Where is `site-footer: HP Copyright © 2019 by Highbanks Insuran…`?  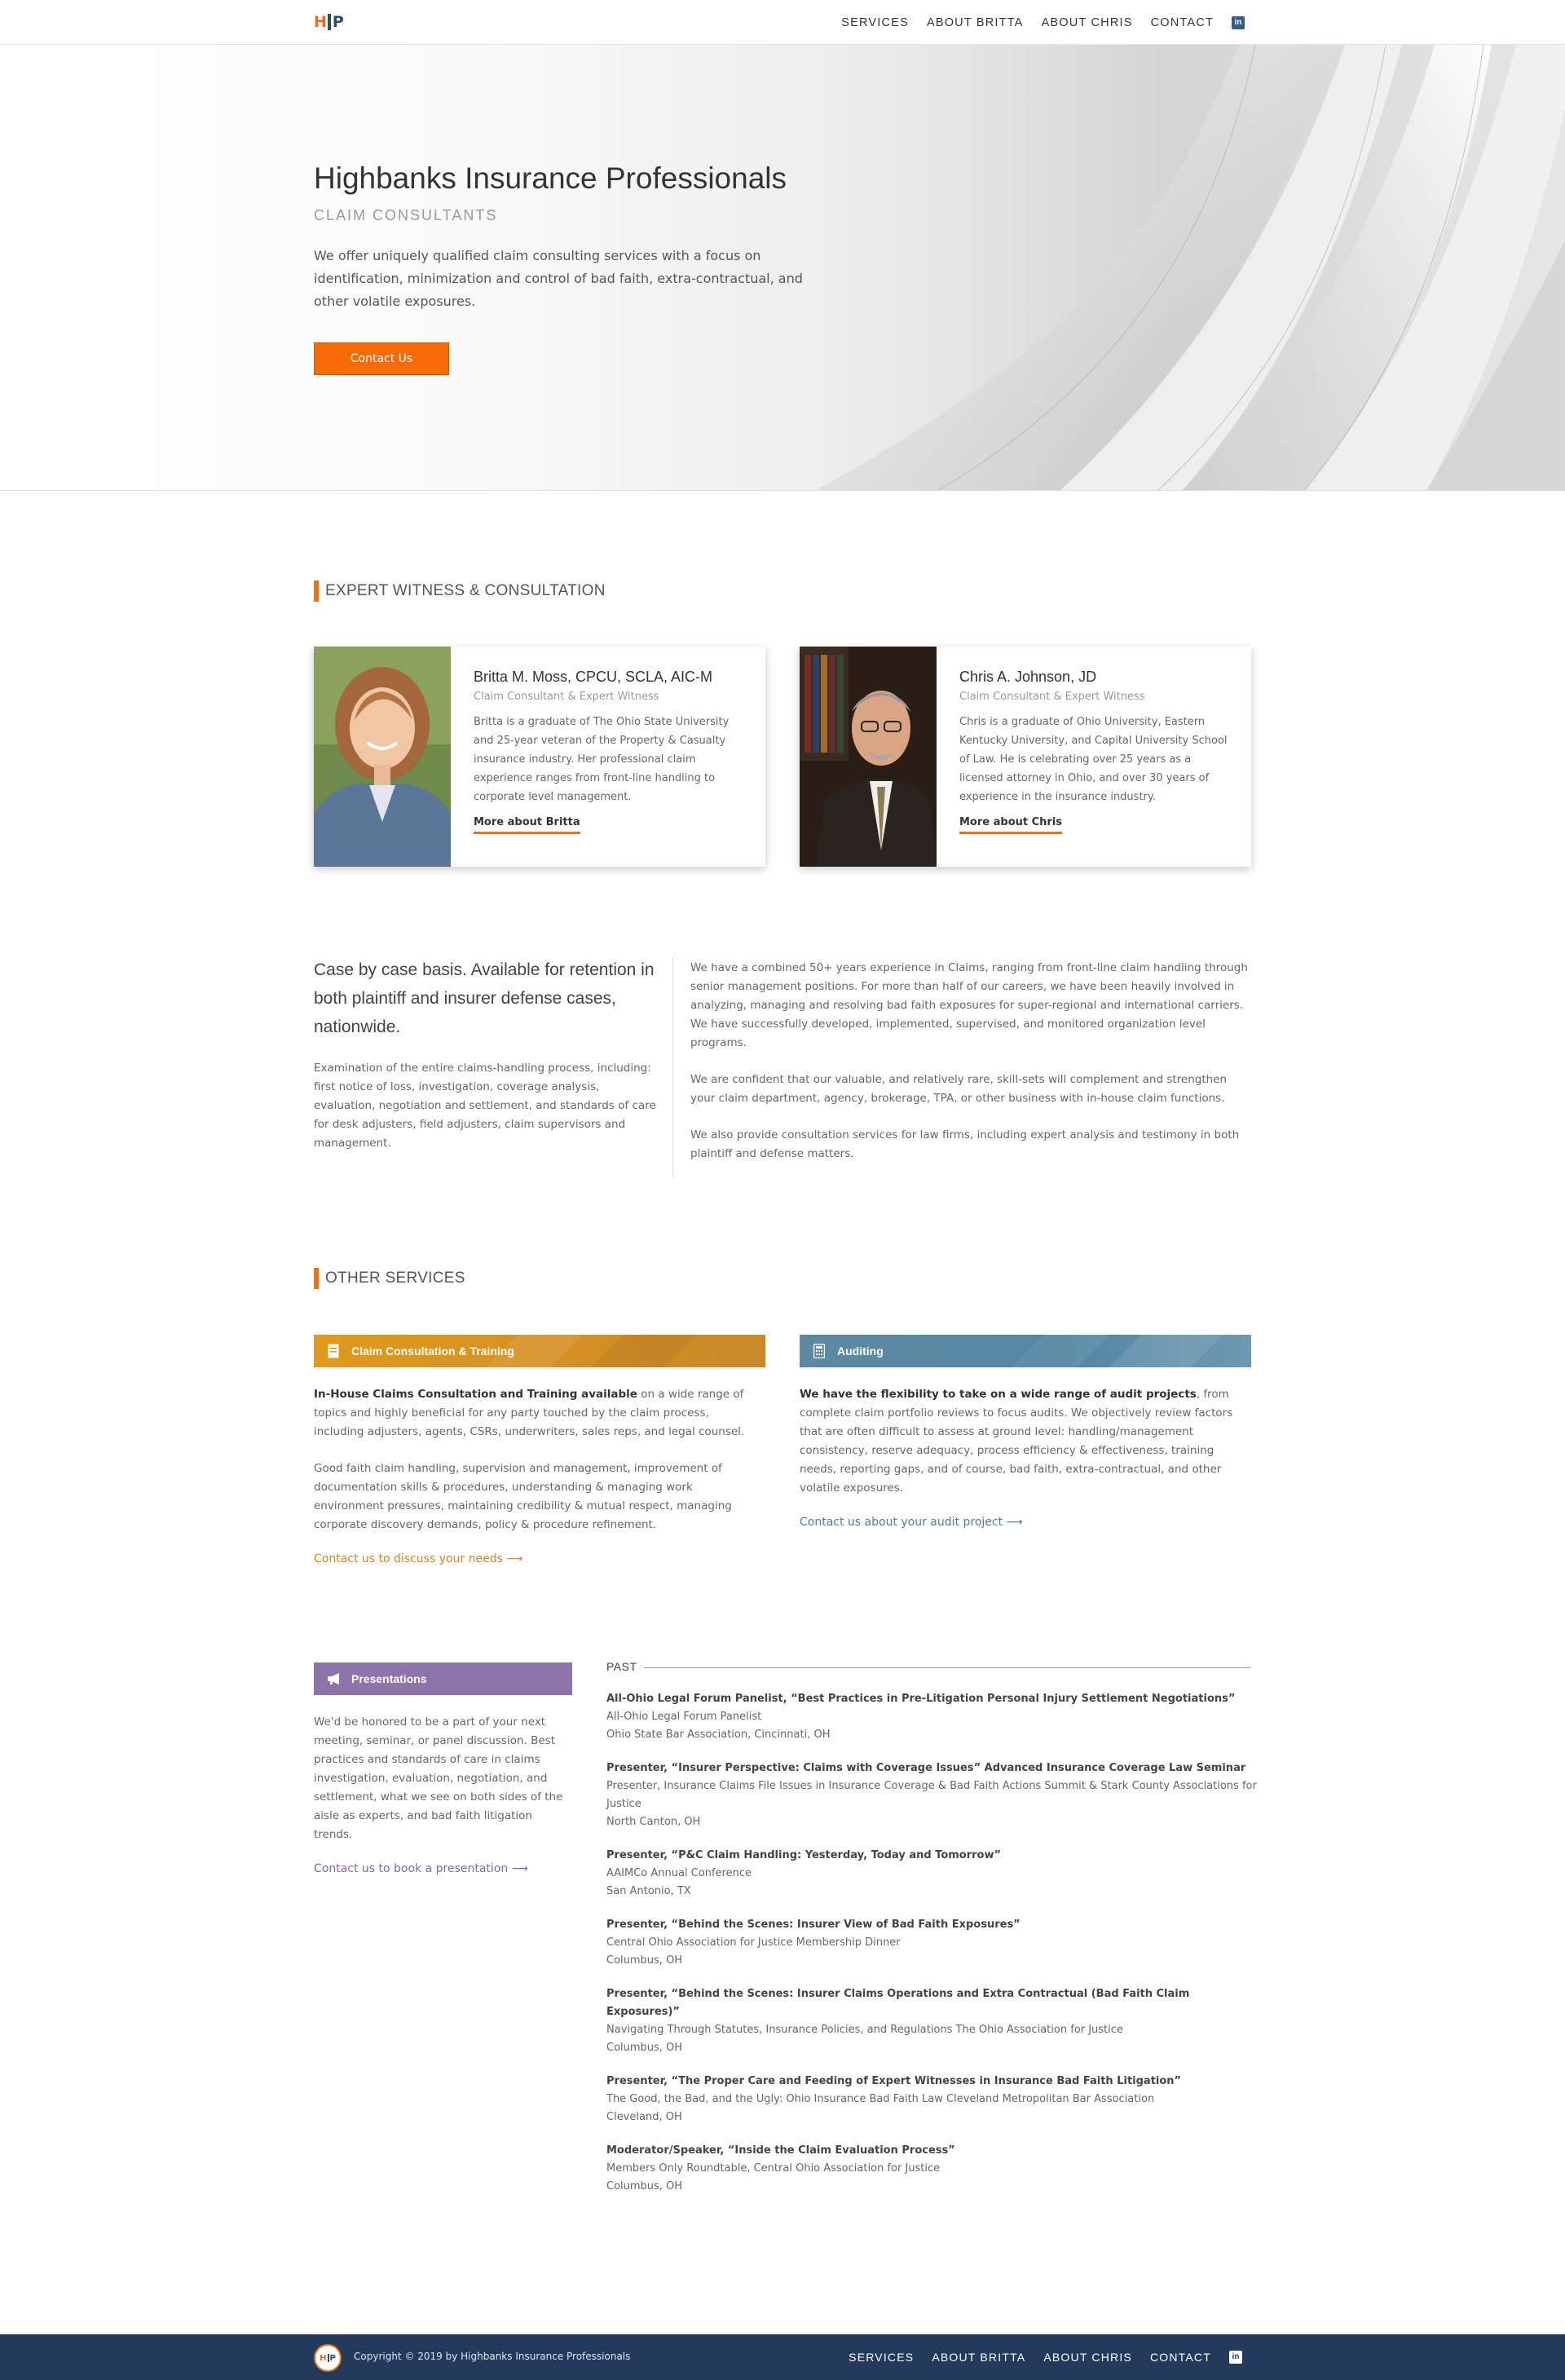
site-footer: HP Copyright © 2019 by Highbanks Insuran… is located at coordinates (782, 2357).